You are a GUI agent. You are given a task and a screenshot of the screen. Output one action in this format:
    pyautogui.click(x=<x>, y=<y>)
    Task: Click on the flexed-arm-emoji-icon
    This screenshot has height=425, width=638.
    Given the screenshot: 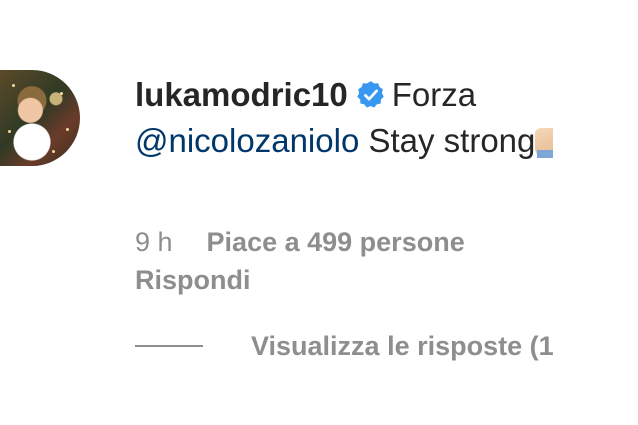 What is the action you would take?
    pyautogui.click(x=544, y=143)
    